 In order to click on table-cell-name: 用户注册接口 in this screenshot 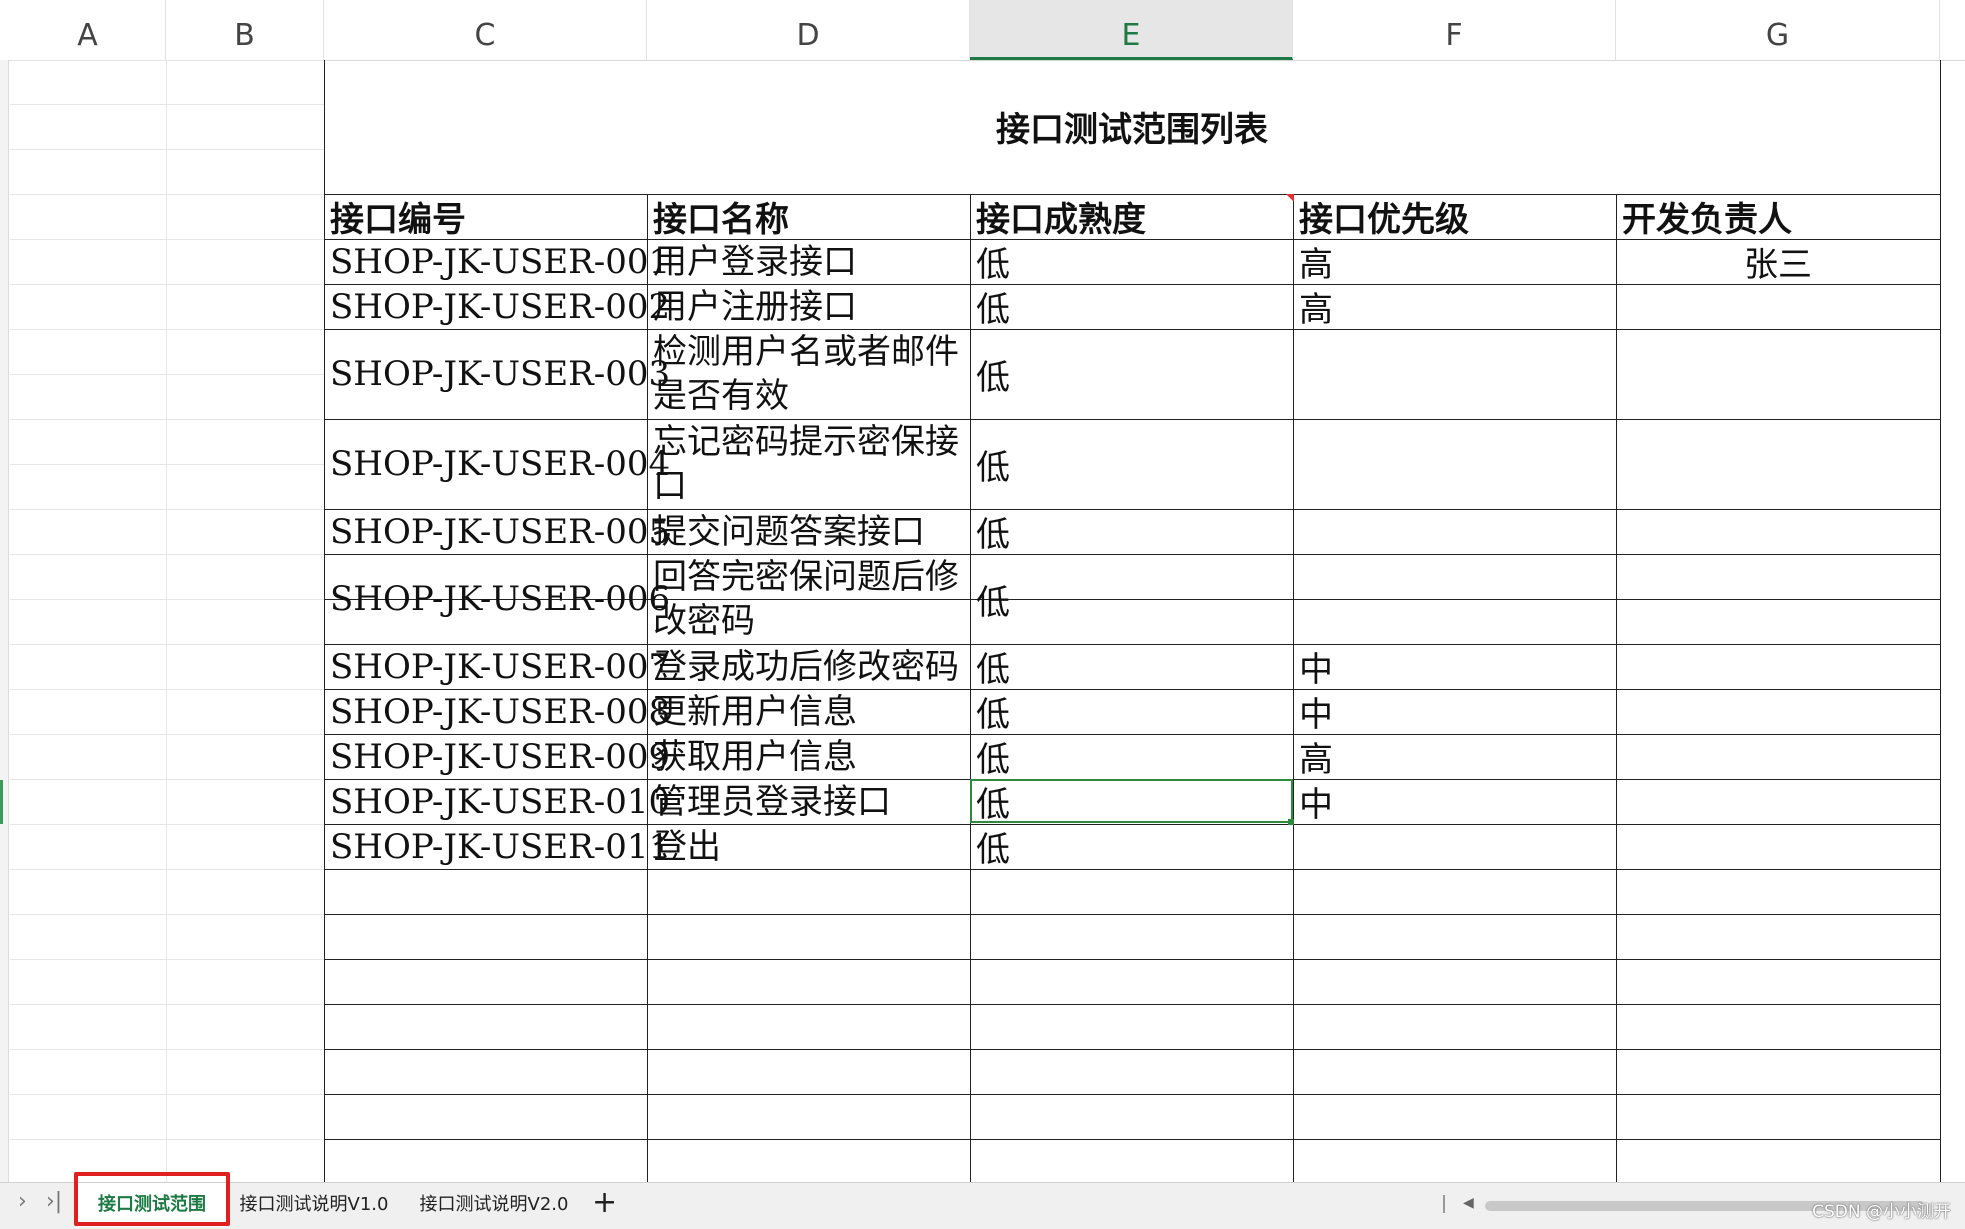, I will do `click(808, 306)`.